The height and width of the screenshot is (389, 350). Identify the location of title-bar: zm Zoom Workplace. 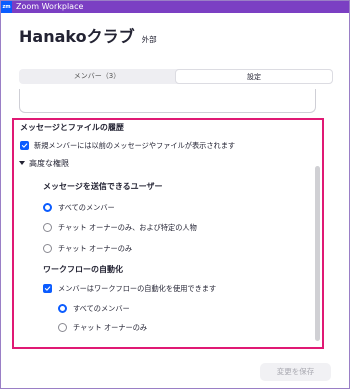
(175, 7).